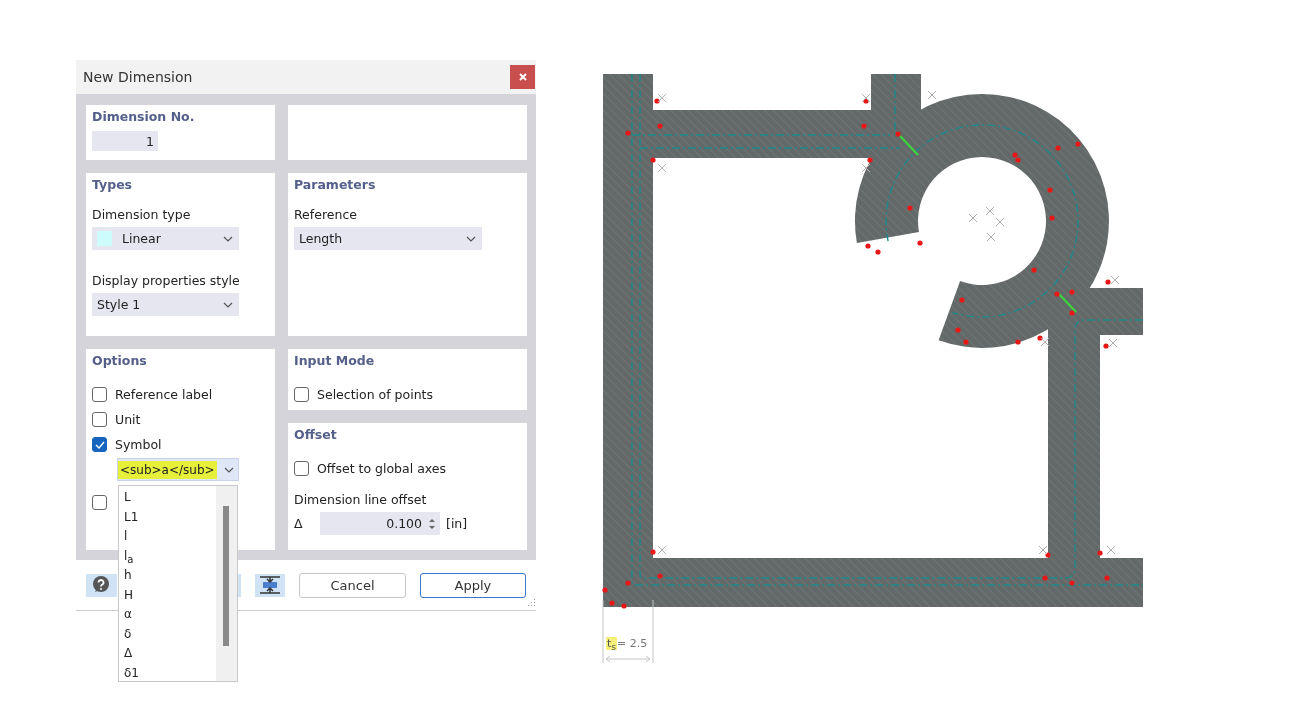 This screenshot has height=723, width=1295. Describe the element at coordinates (170, 517) in the screenshot. I see `list-item: L1` at that location.